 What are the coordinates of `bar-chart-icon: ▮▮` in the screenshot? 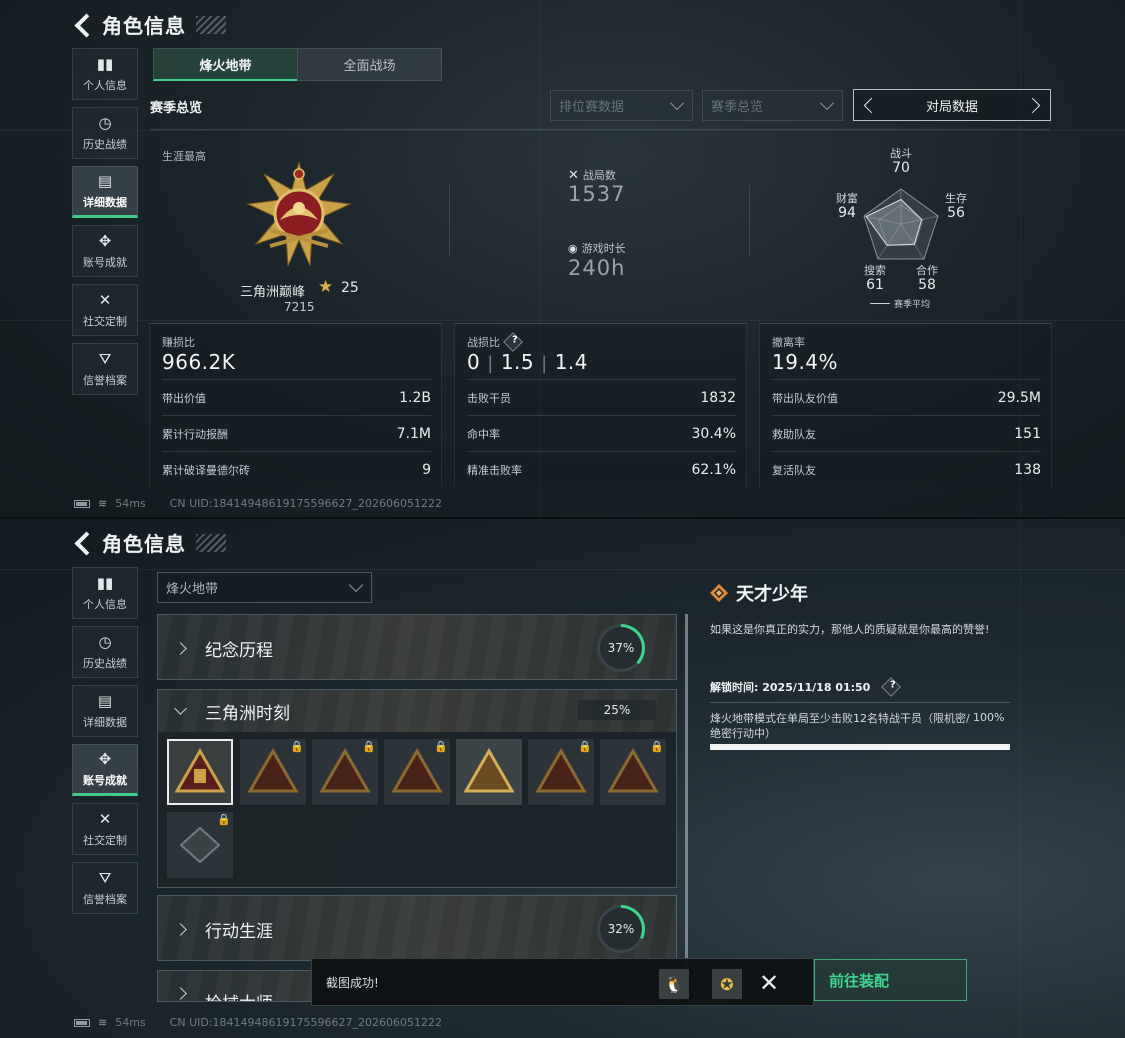 It's located at (105, 63).